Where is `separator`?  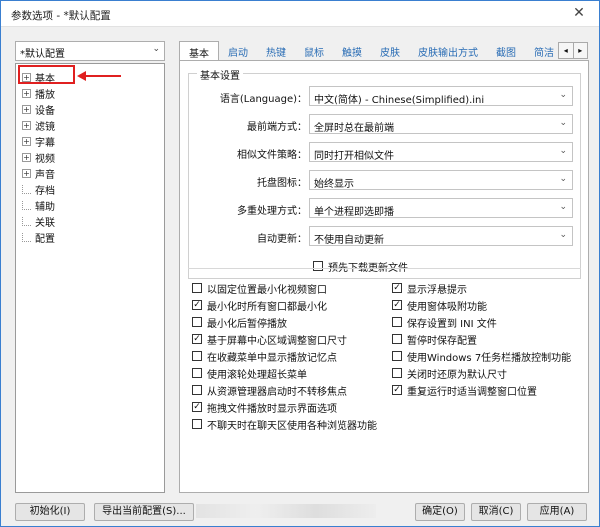 separator is located at coordinates (384, 268).